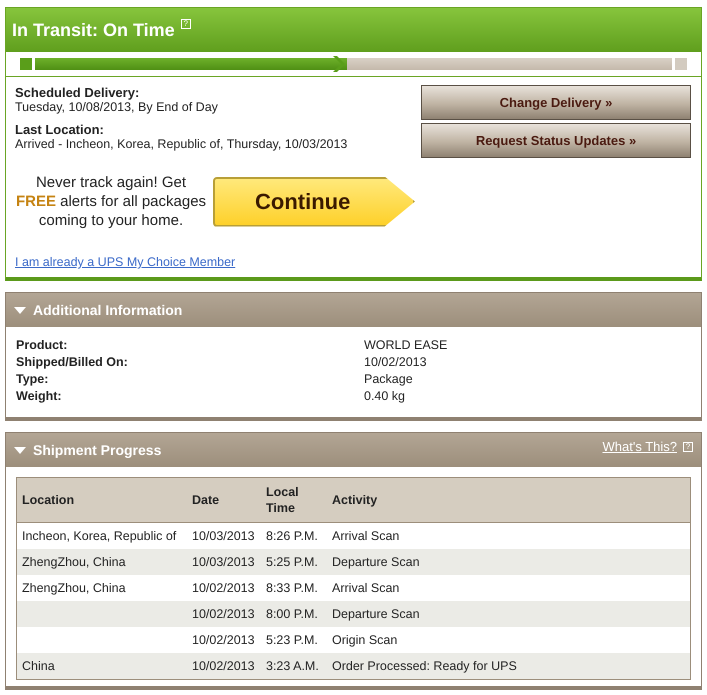 The width and height of the screenshot is (707, 695). What do you see at coordinates (77, 92) in the screenshot?
I see `scheduled-label: Scheduled Delivery:` at bounding box center [77, 92].